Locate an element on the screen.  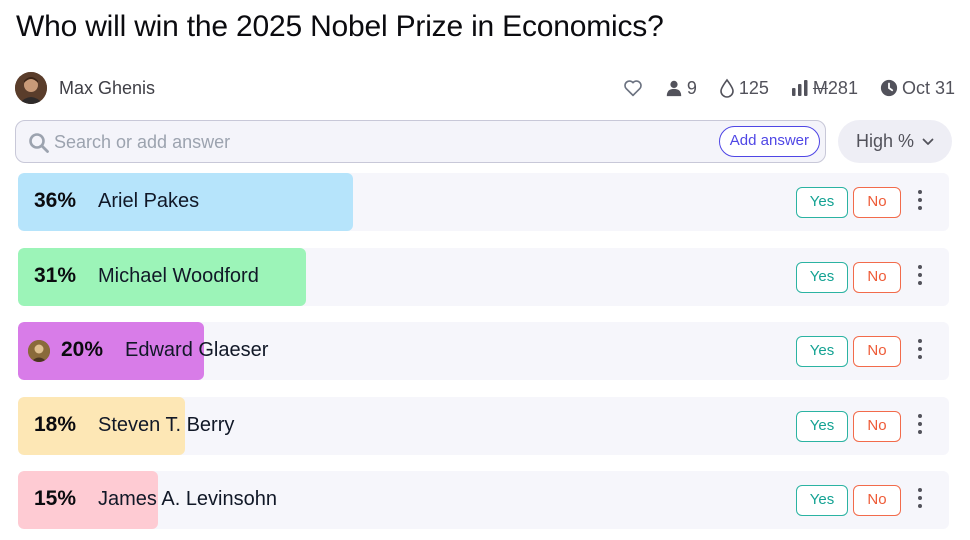
clock-icon is located at coordinates (889, 88).